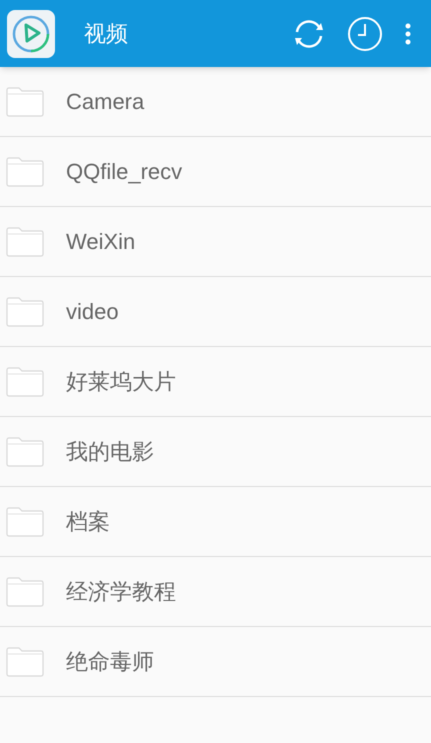 The height and width of the screenshot is (743, 431). I want to click on folder-name: 经济学教程, so click(121, 592).